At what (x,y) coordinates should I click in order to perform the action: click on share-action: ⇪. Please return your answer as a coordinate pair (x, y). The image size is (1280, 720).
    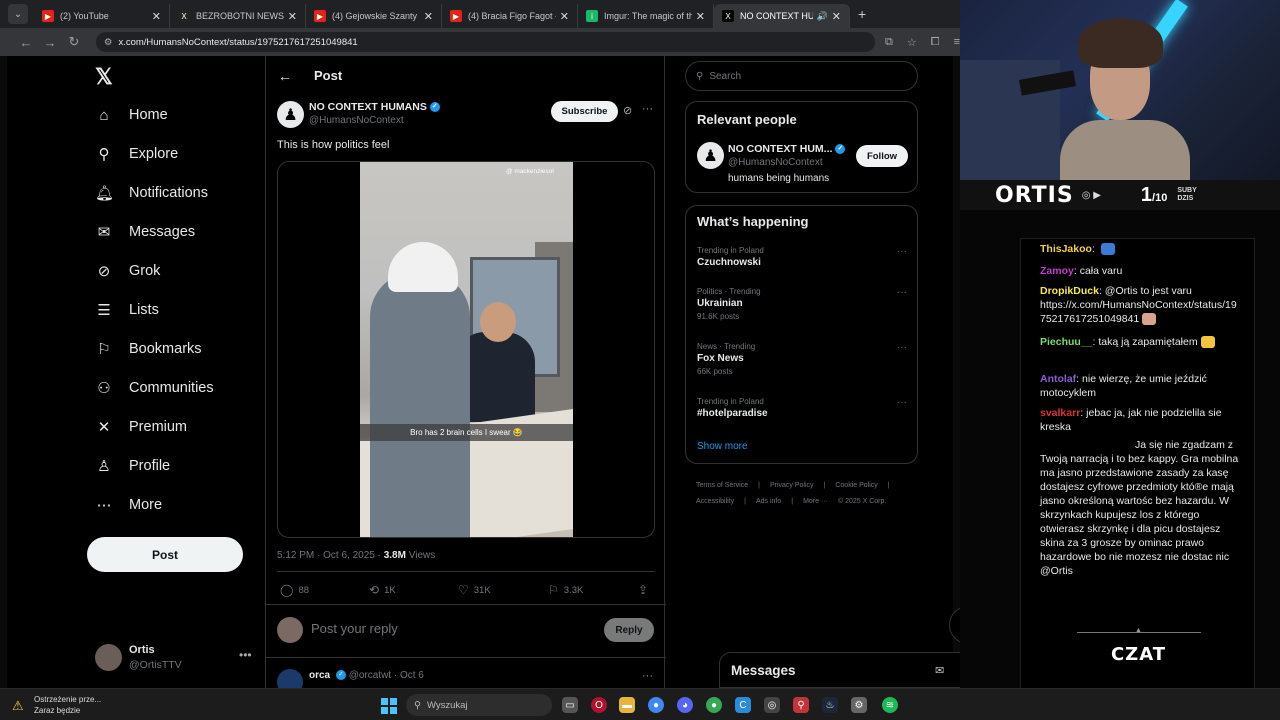
    Looking at the image, I should click on (643, 590).